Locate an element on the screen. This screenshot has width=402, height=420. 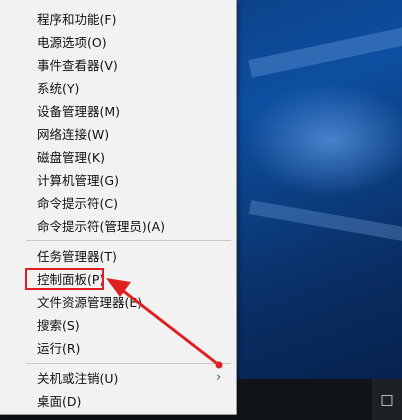
annotation-arrow is located at coordinates (164, 323).